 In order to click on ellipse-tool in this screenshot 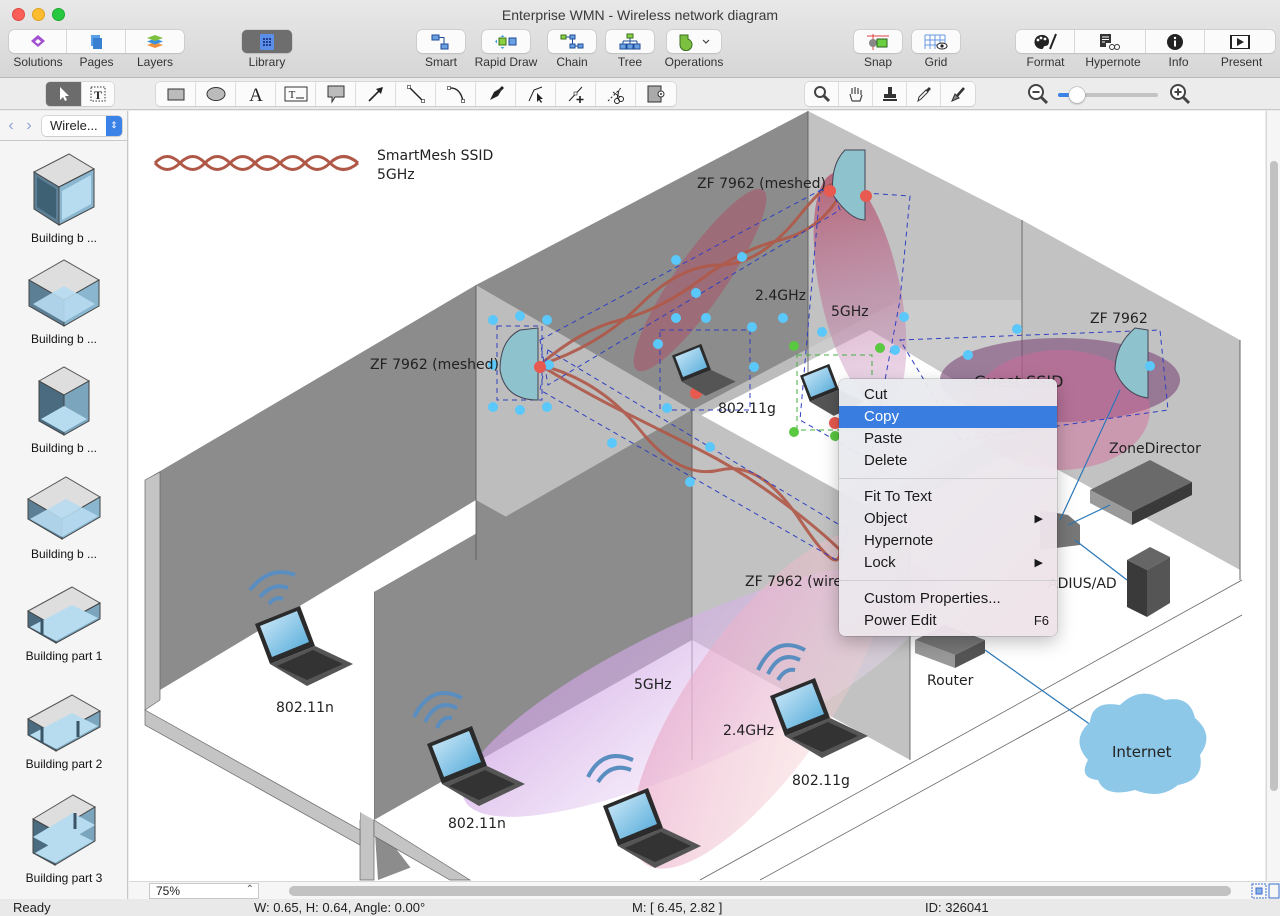, I will do `click(216, 94)`.